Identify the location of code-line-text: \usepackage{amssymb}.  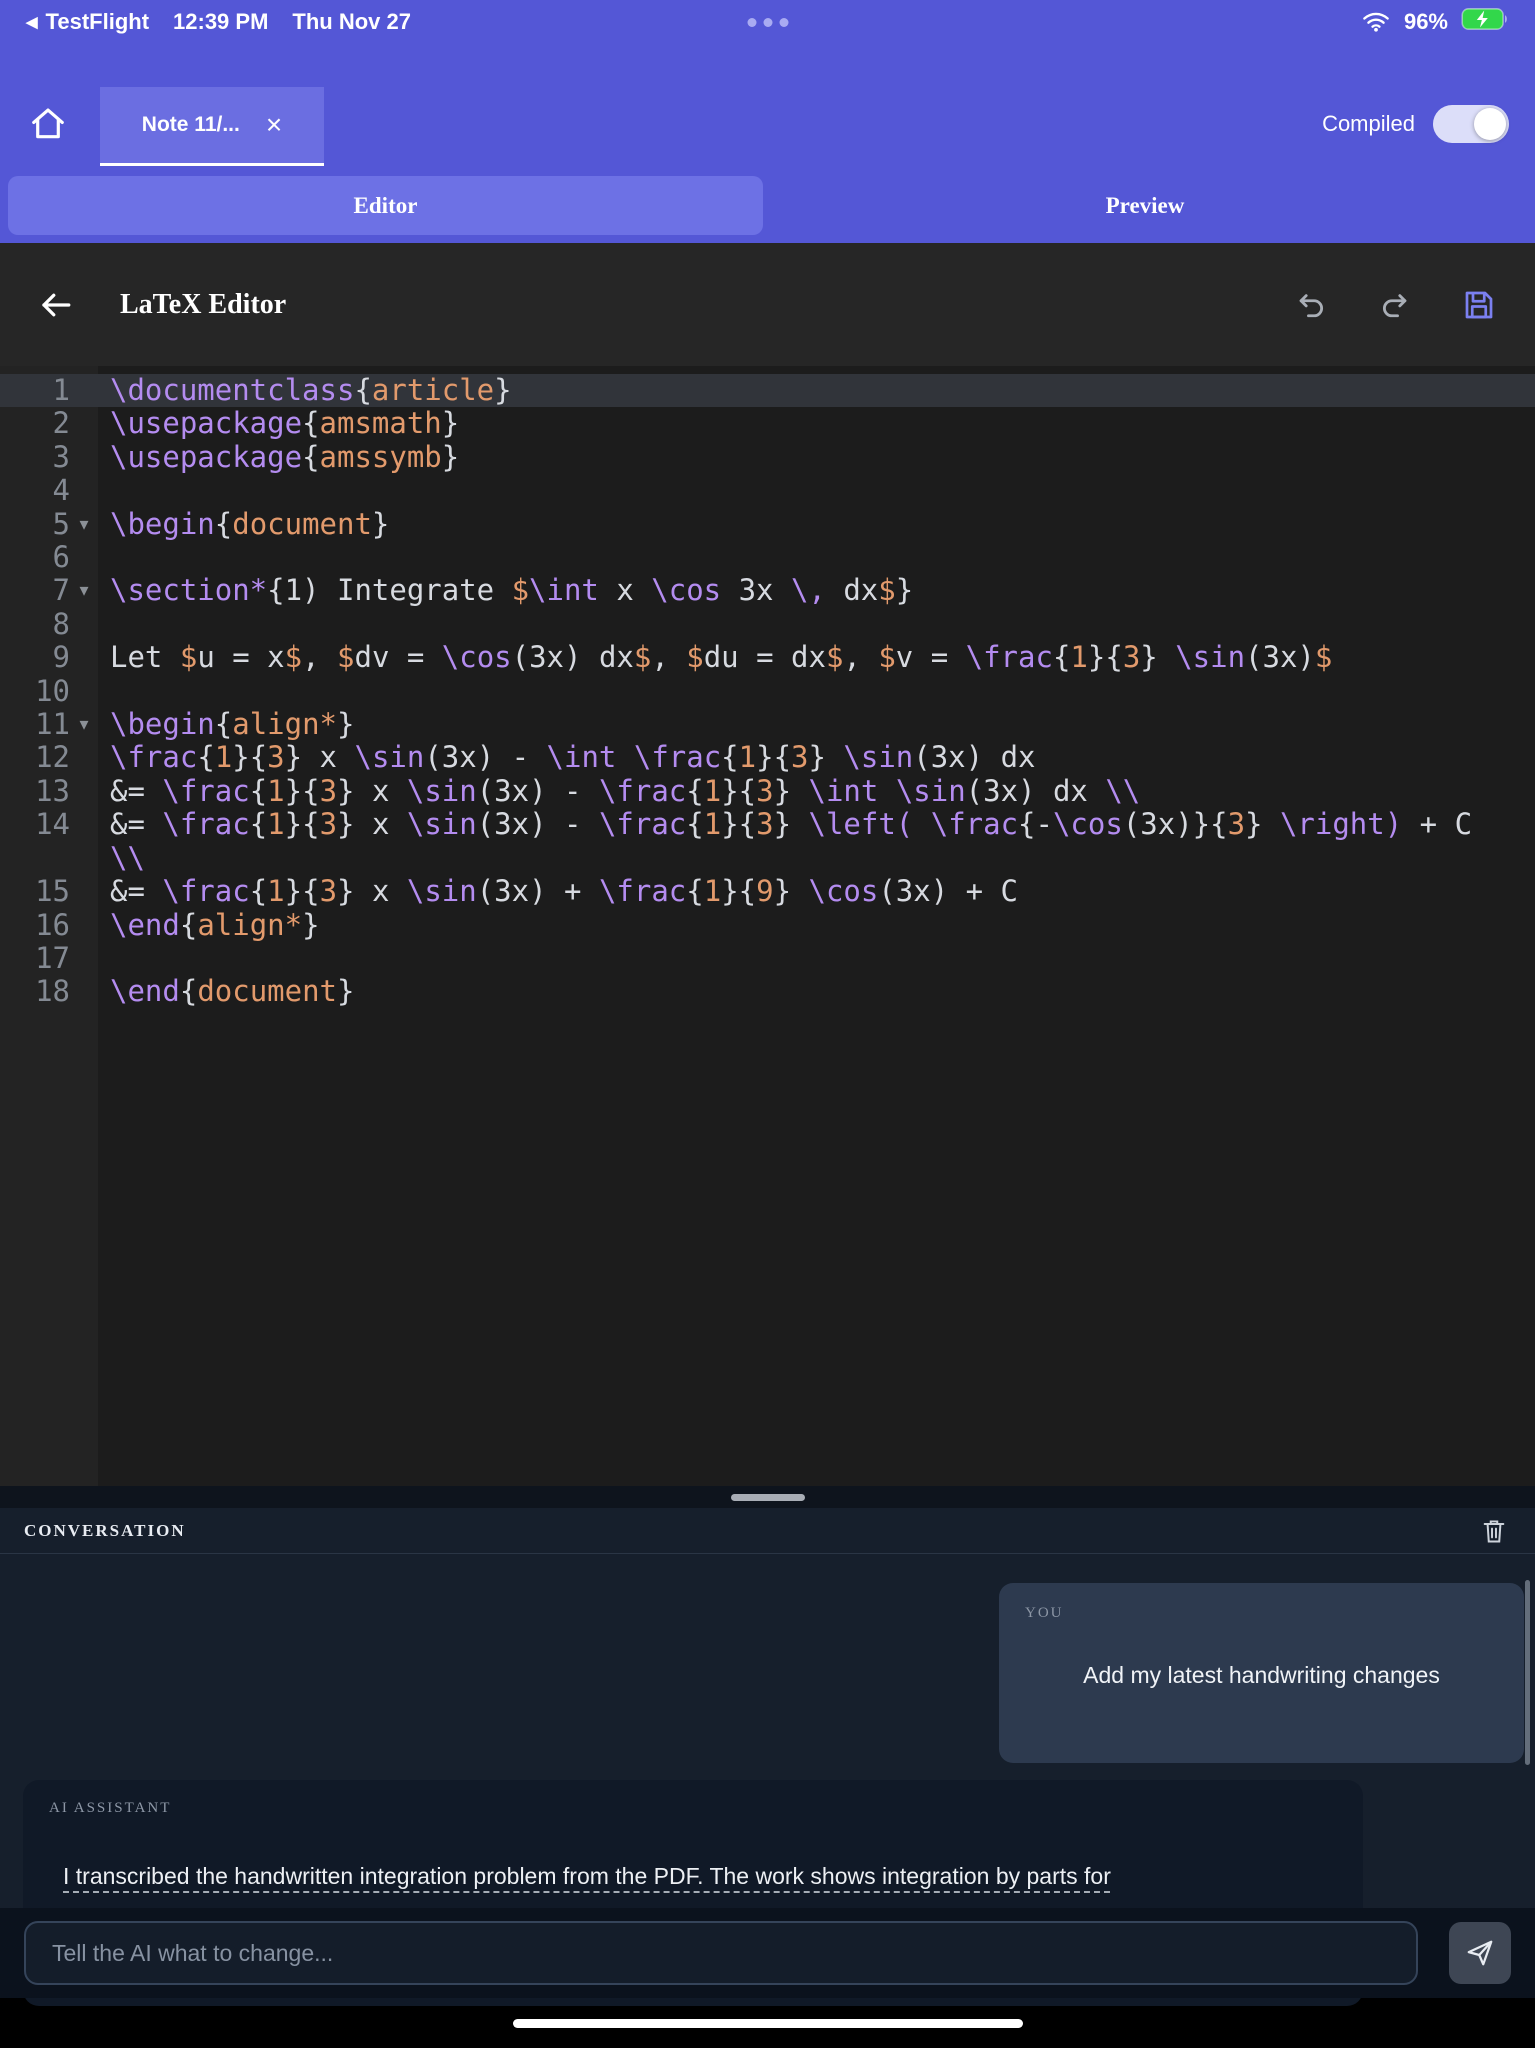
(816, 457).